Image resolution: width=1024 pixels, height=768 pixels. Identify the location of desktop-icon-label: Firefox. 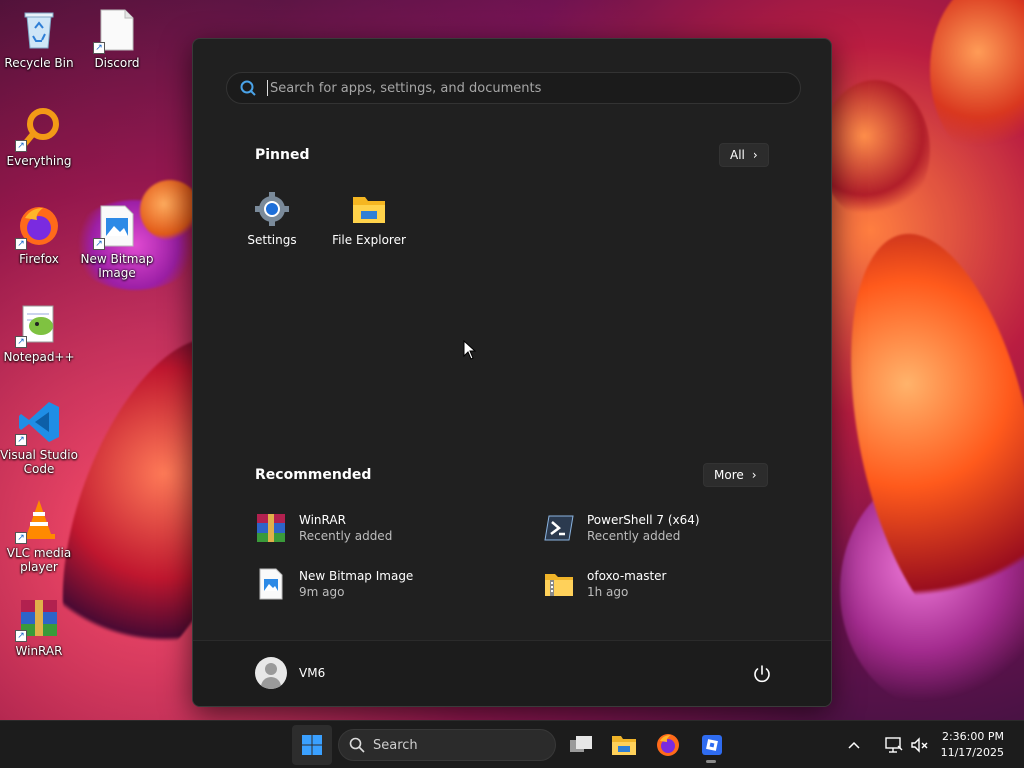
(39, 259).